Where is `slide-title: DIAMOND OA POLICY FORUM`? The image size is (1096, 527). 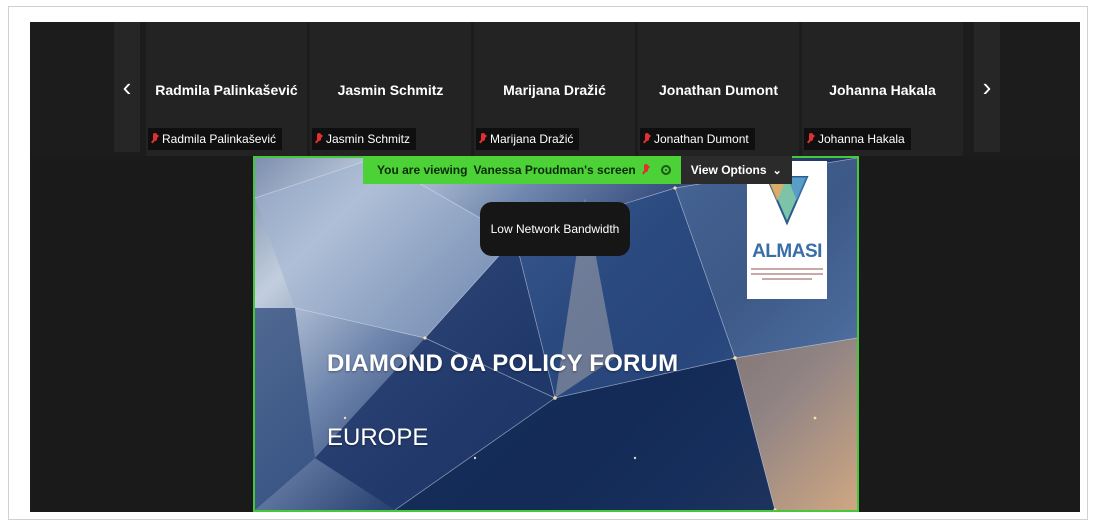
slide-title: DIAMOND OA POLICY FORUM is located at coordinates (503, 363).